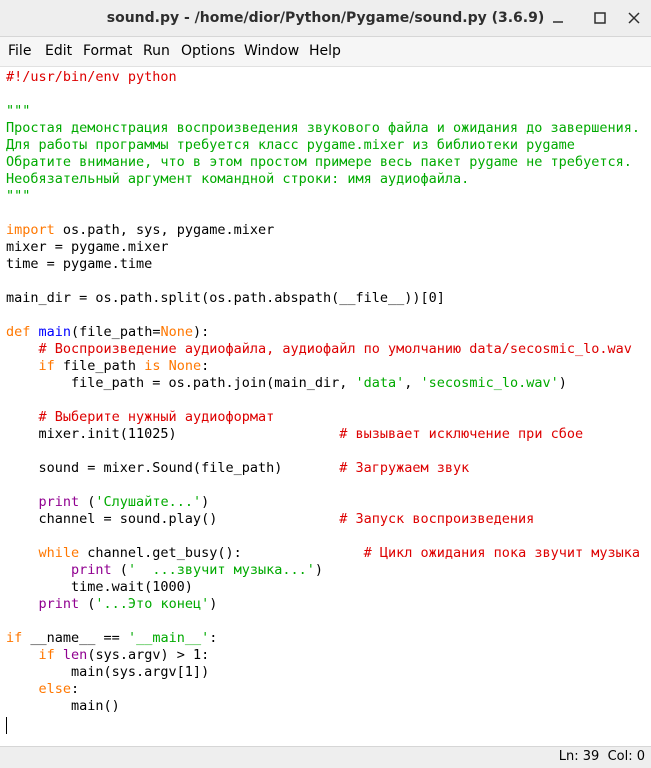  Describe the element at coordinates (221, 570) in the screenshot. I see `code-token: ' ...звучит музыка...'` at that location.